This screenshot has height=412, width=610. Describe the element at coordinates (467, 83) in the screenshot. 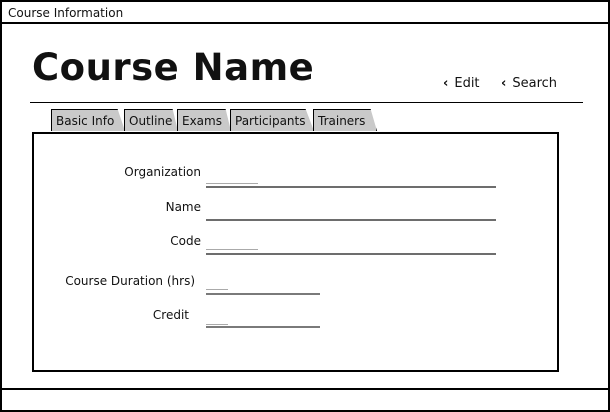

I see `edit-link-label: Edit` at that location.